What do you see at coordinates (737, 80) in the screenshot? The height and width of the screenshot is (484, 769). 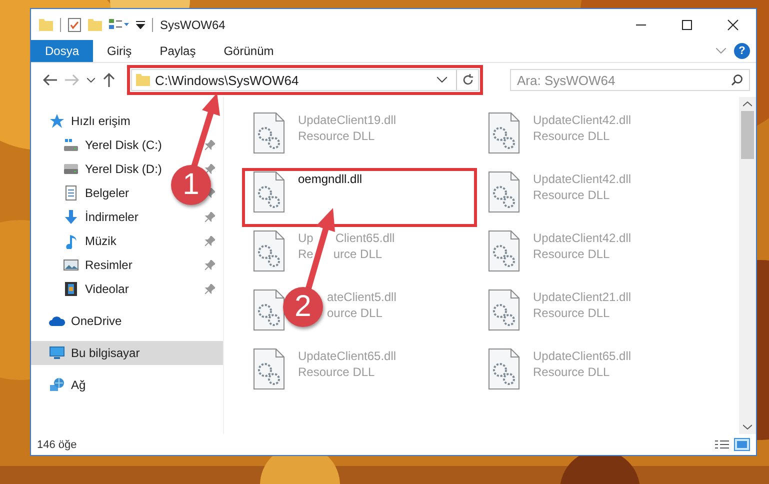 I see `search-icon` at bounding box center [737, 80].